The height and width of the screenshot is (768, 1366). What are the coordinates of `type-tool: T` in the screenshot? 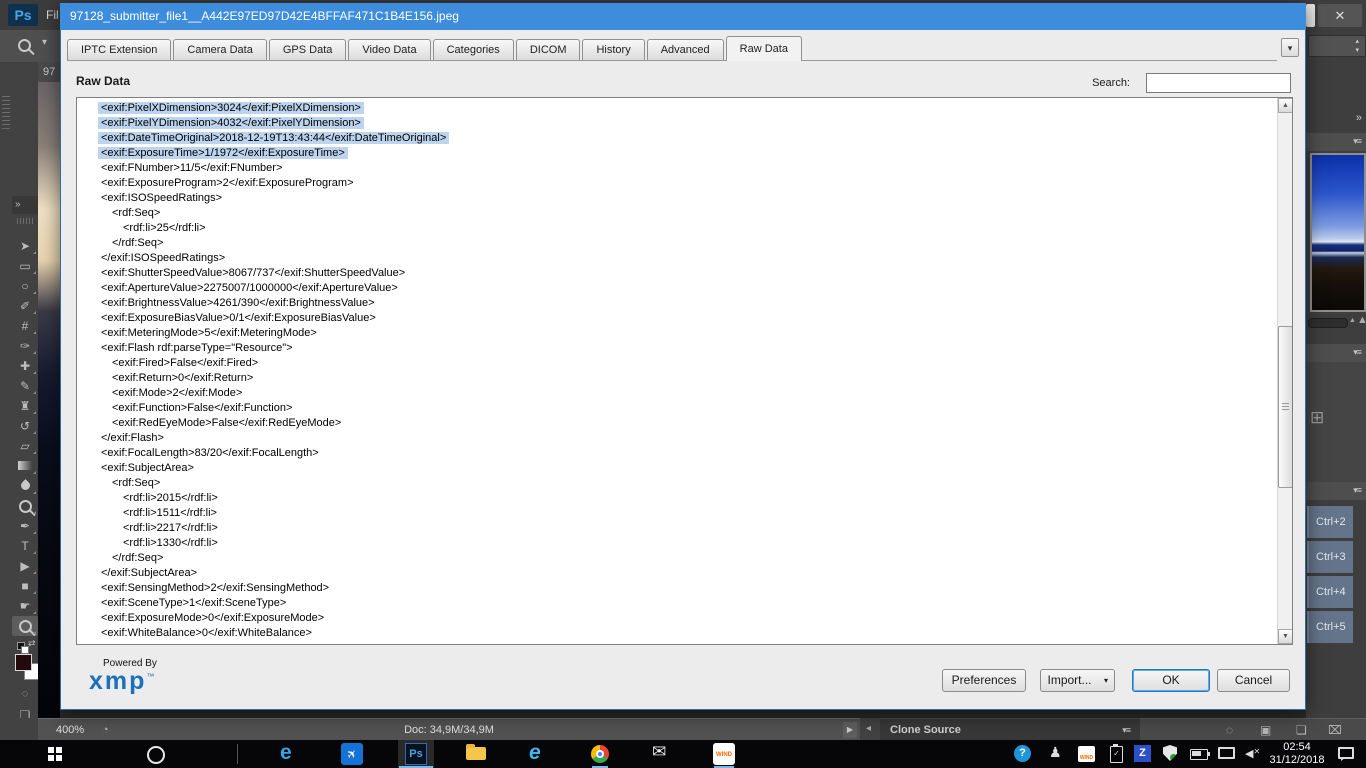 It's located at (25, 546).